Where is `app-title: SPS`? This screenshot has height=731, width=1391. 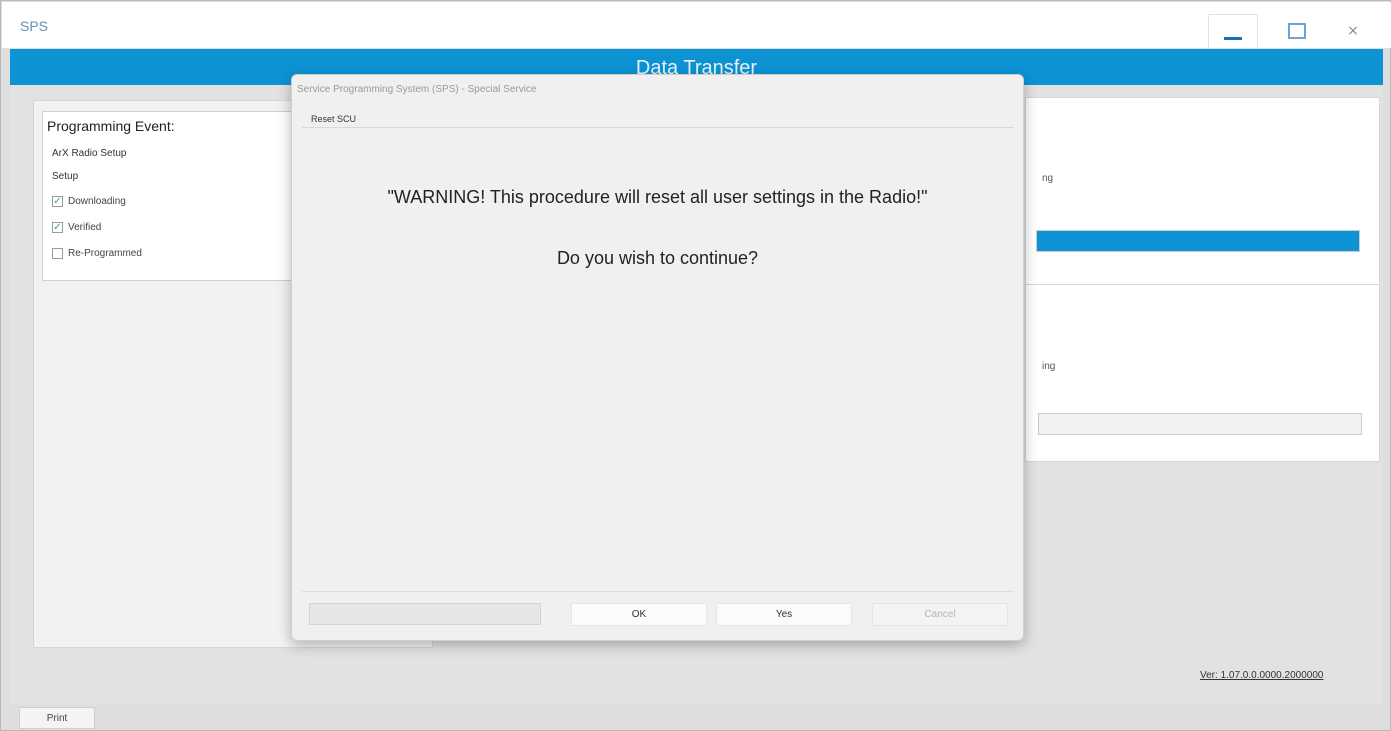 app-title: SPS is located at coordinates (34, 26).